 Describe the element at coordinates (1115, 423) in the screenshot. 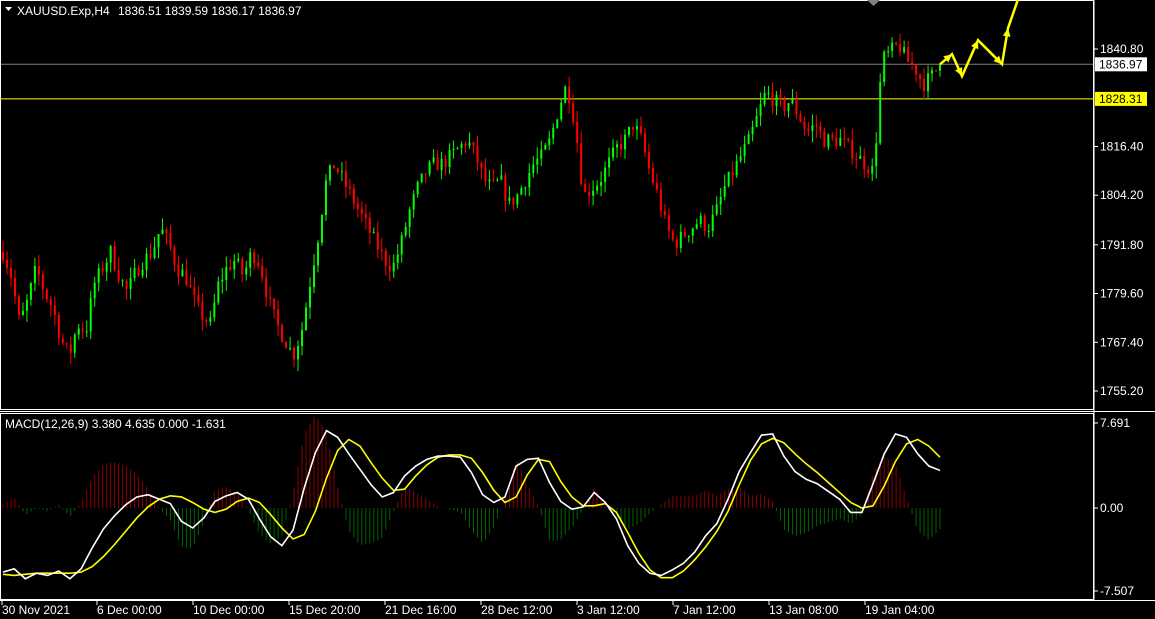

I see `macd-tick-label: 7.691` at that location.